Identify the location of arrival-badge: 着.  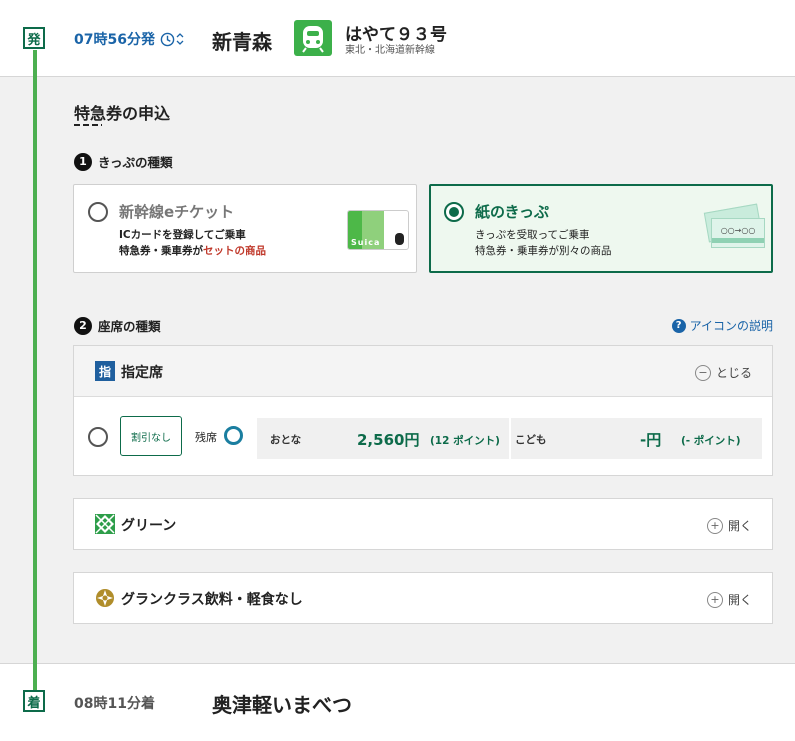
(34, 701).